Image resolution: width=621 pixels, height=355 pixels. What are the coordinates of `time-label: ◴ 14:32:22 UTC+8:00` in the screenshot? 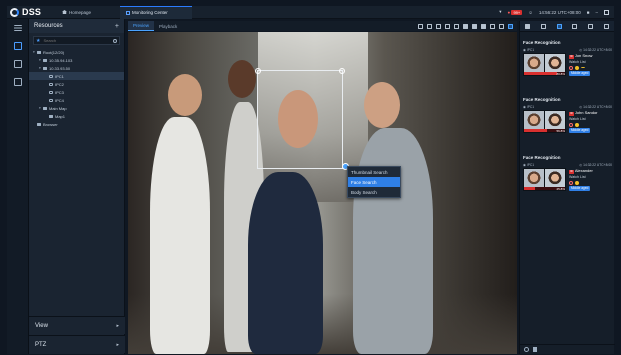 It's located at (595, 165).